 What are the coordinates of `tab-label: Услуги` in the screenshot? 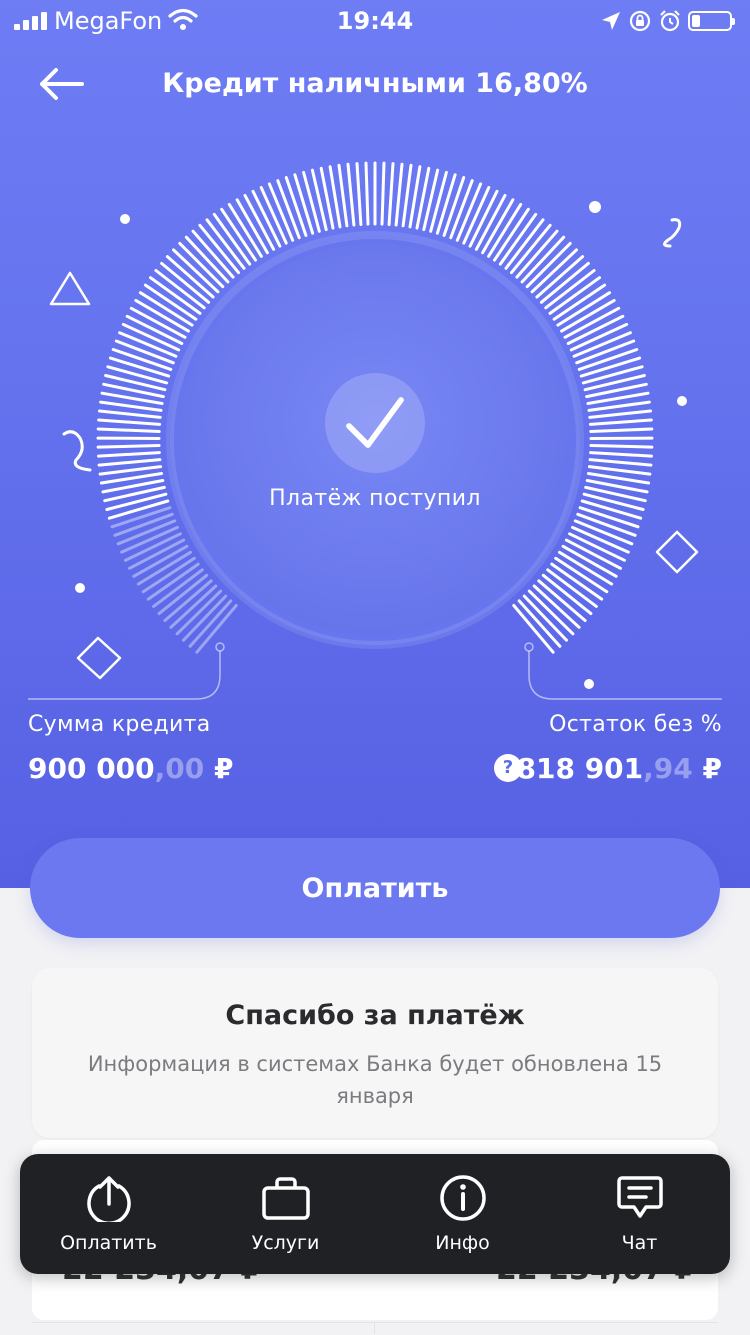 It's located at (285, 1243).